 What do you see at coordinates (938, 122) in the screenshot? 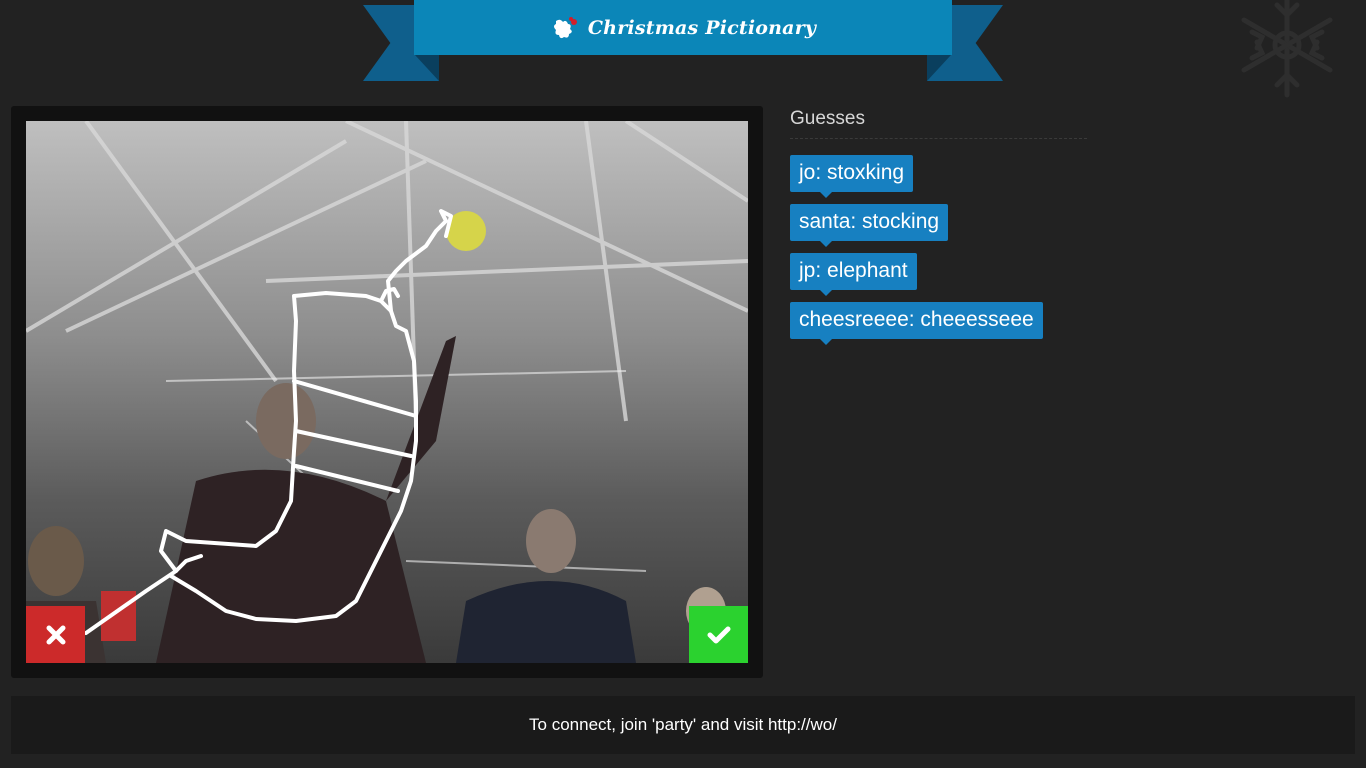
I see `guesses-heading: Guesses` at bounding box center [938, 122].